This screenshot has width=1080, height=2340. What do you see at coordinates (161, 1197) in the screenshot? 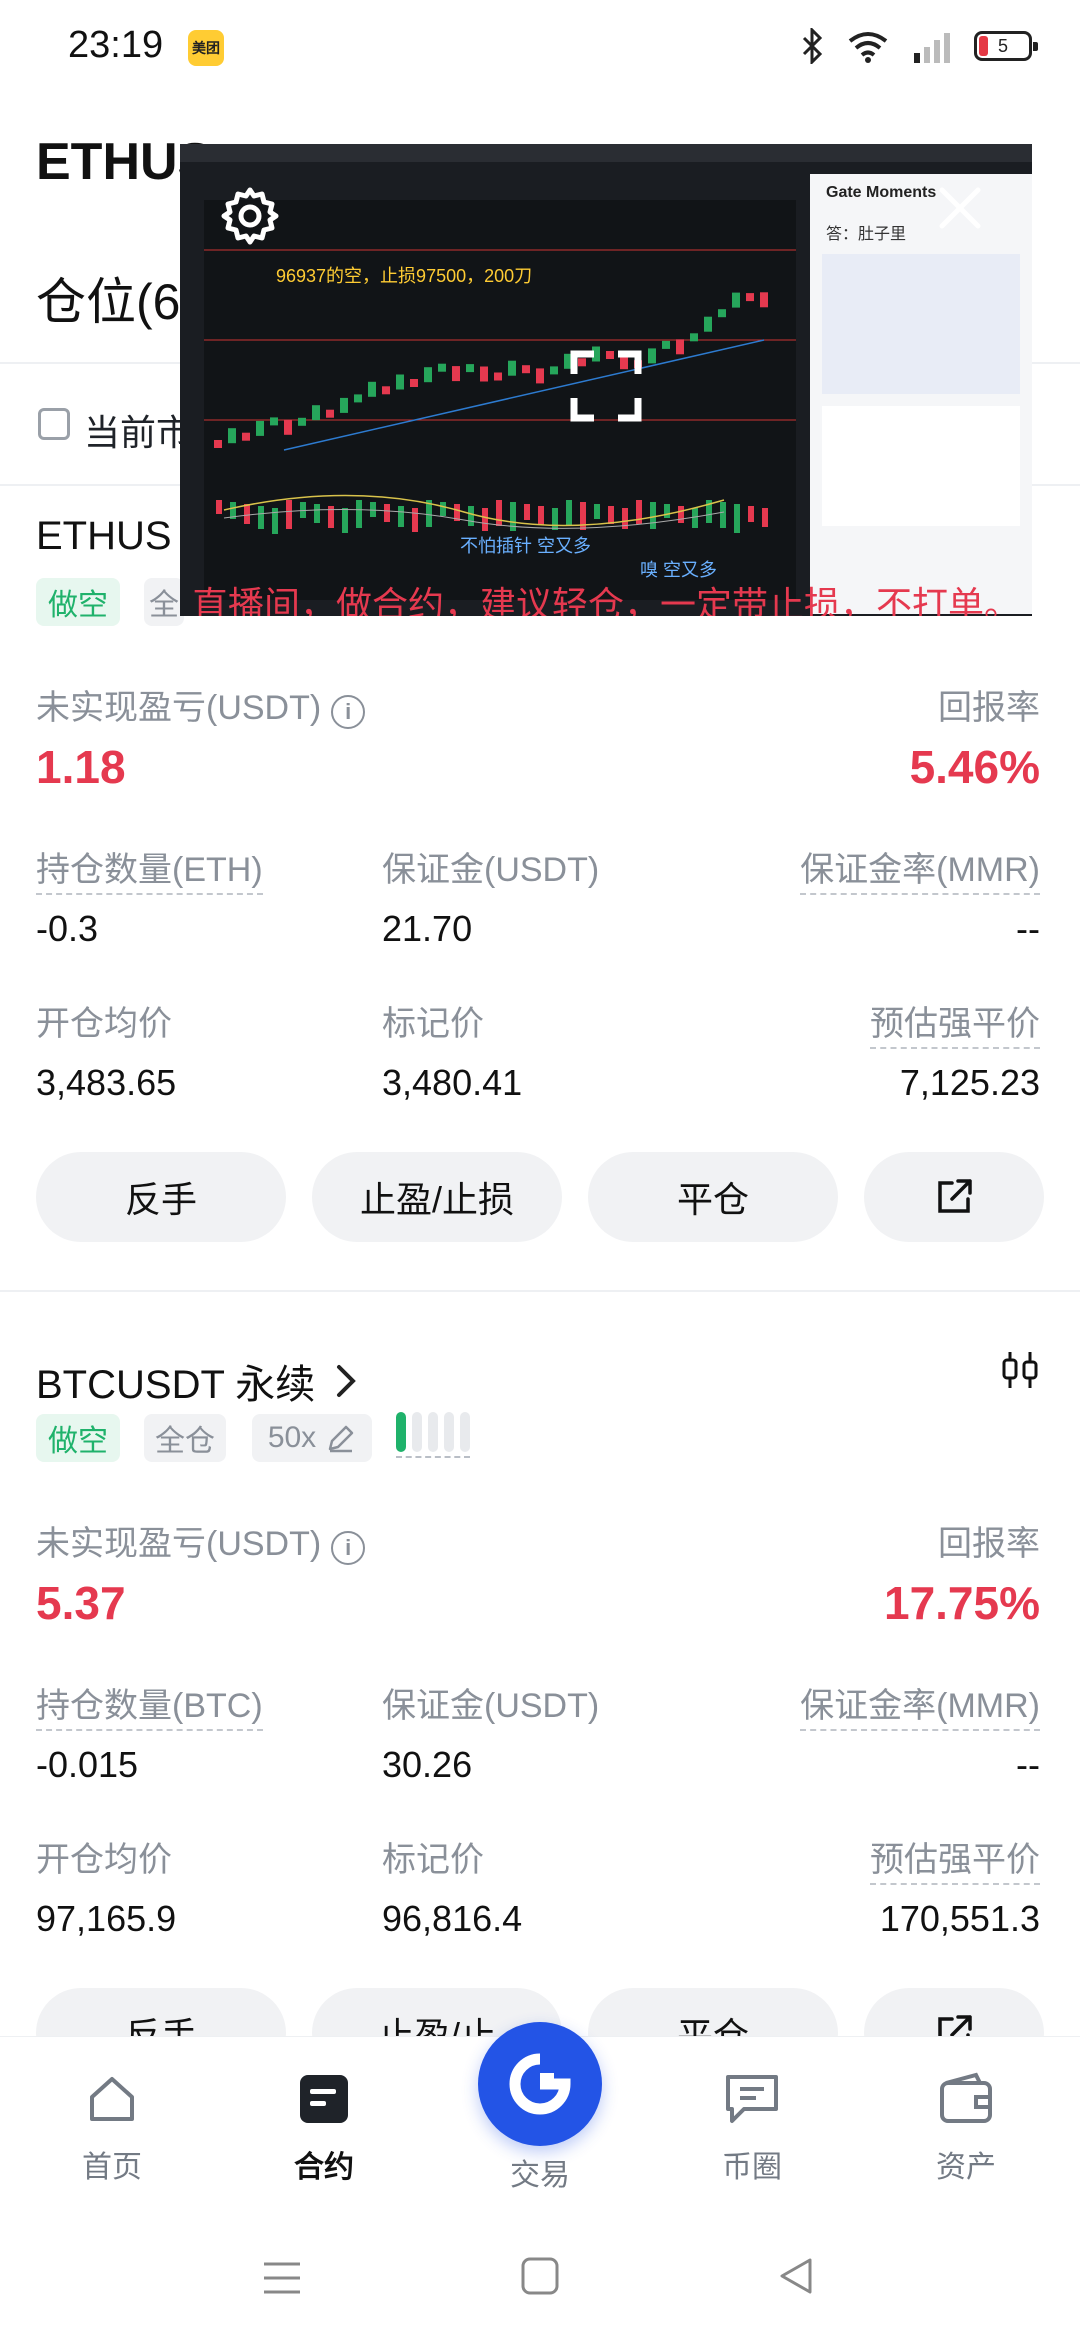
I see `reverse-button: 反手` at bounding box center [161, 1197].